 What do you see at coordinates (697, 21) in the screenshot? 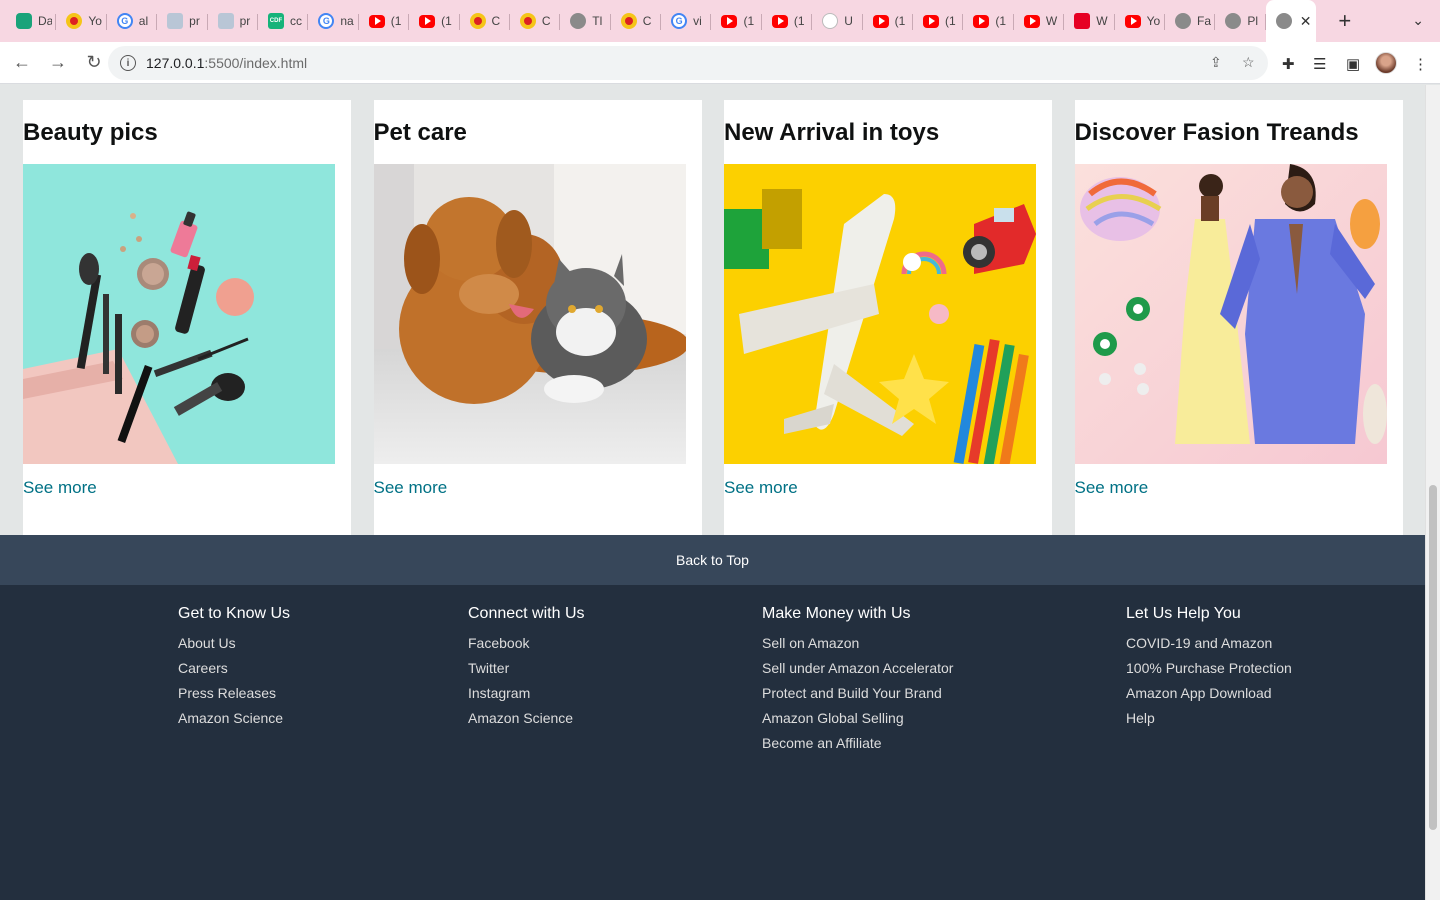
I see `tab-title: vi` at bounding box center [697, 21].